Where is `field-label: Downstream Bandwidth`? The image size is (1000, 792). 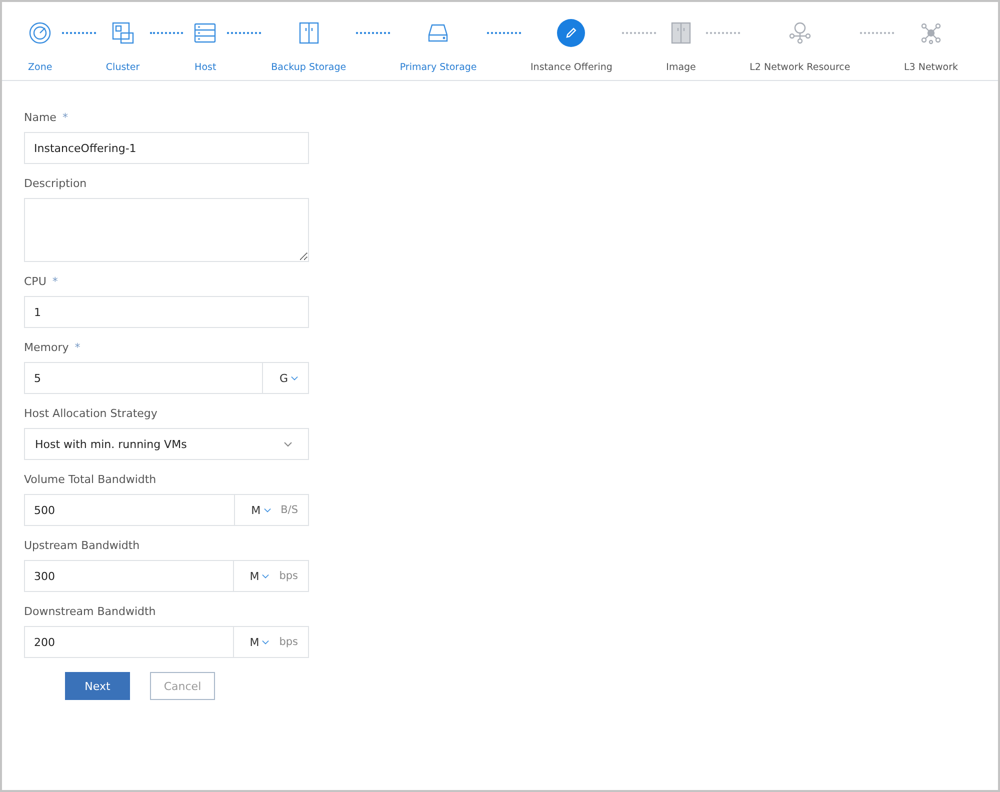
field-label: Downstream Bandwidth is located at coordinates (90, 611).